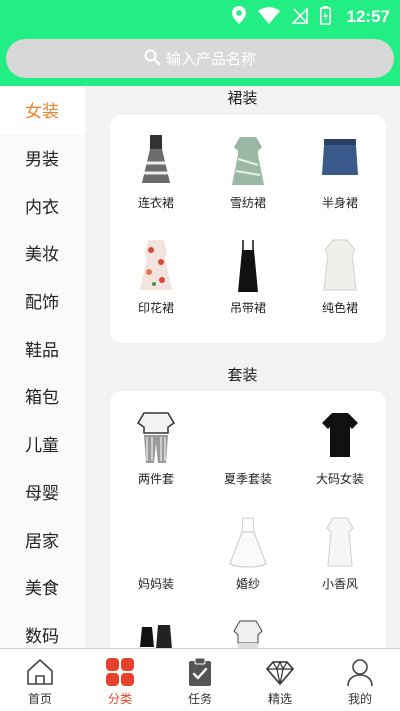 The width and height of the screenshot is (400, 711). I want to click on tab-label: 首页, so click(39, 699).